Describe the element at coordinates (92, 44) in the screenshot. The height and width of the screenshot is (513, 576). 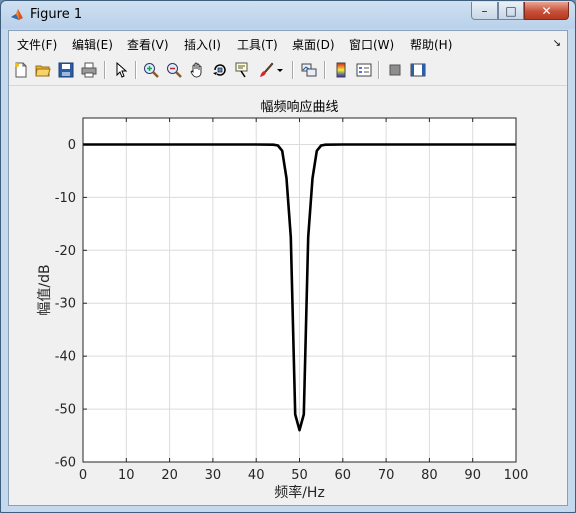
I see `menu-edit: 编辑(E)` at that location.